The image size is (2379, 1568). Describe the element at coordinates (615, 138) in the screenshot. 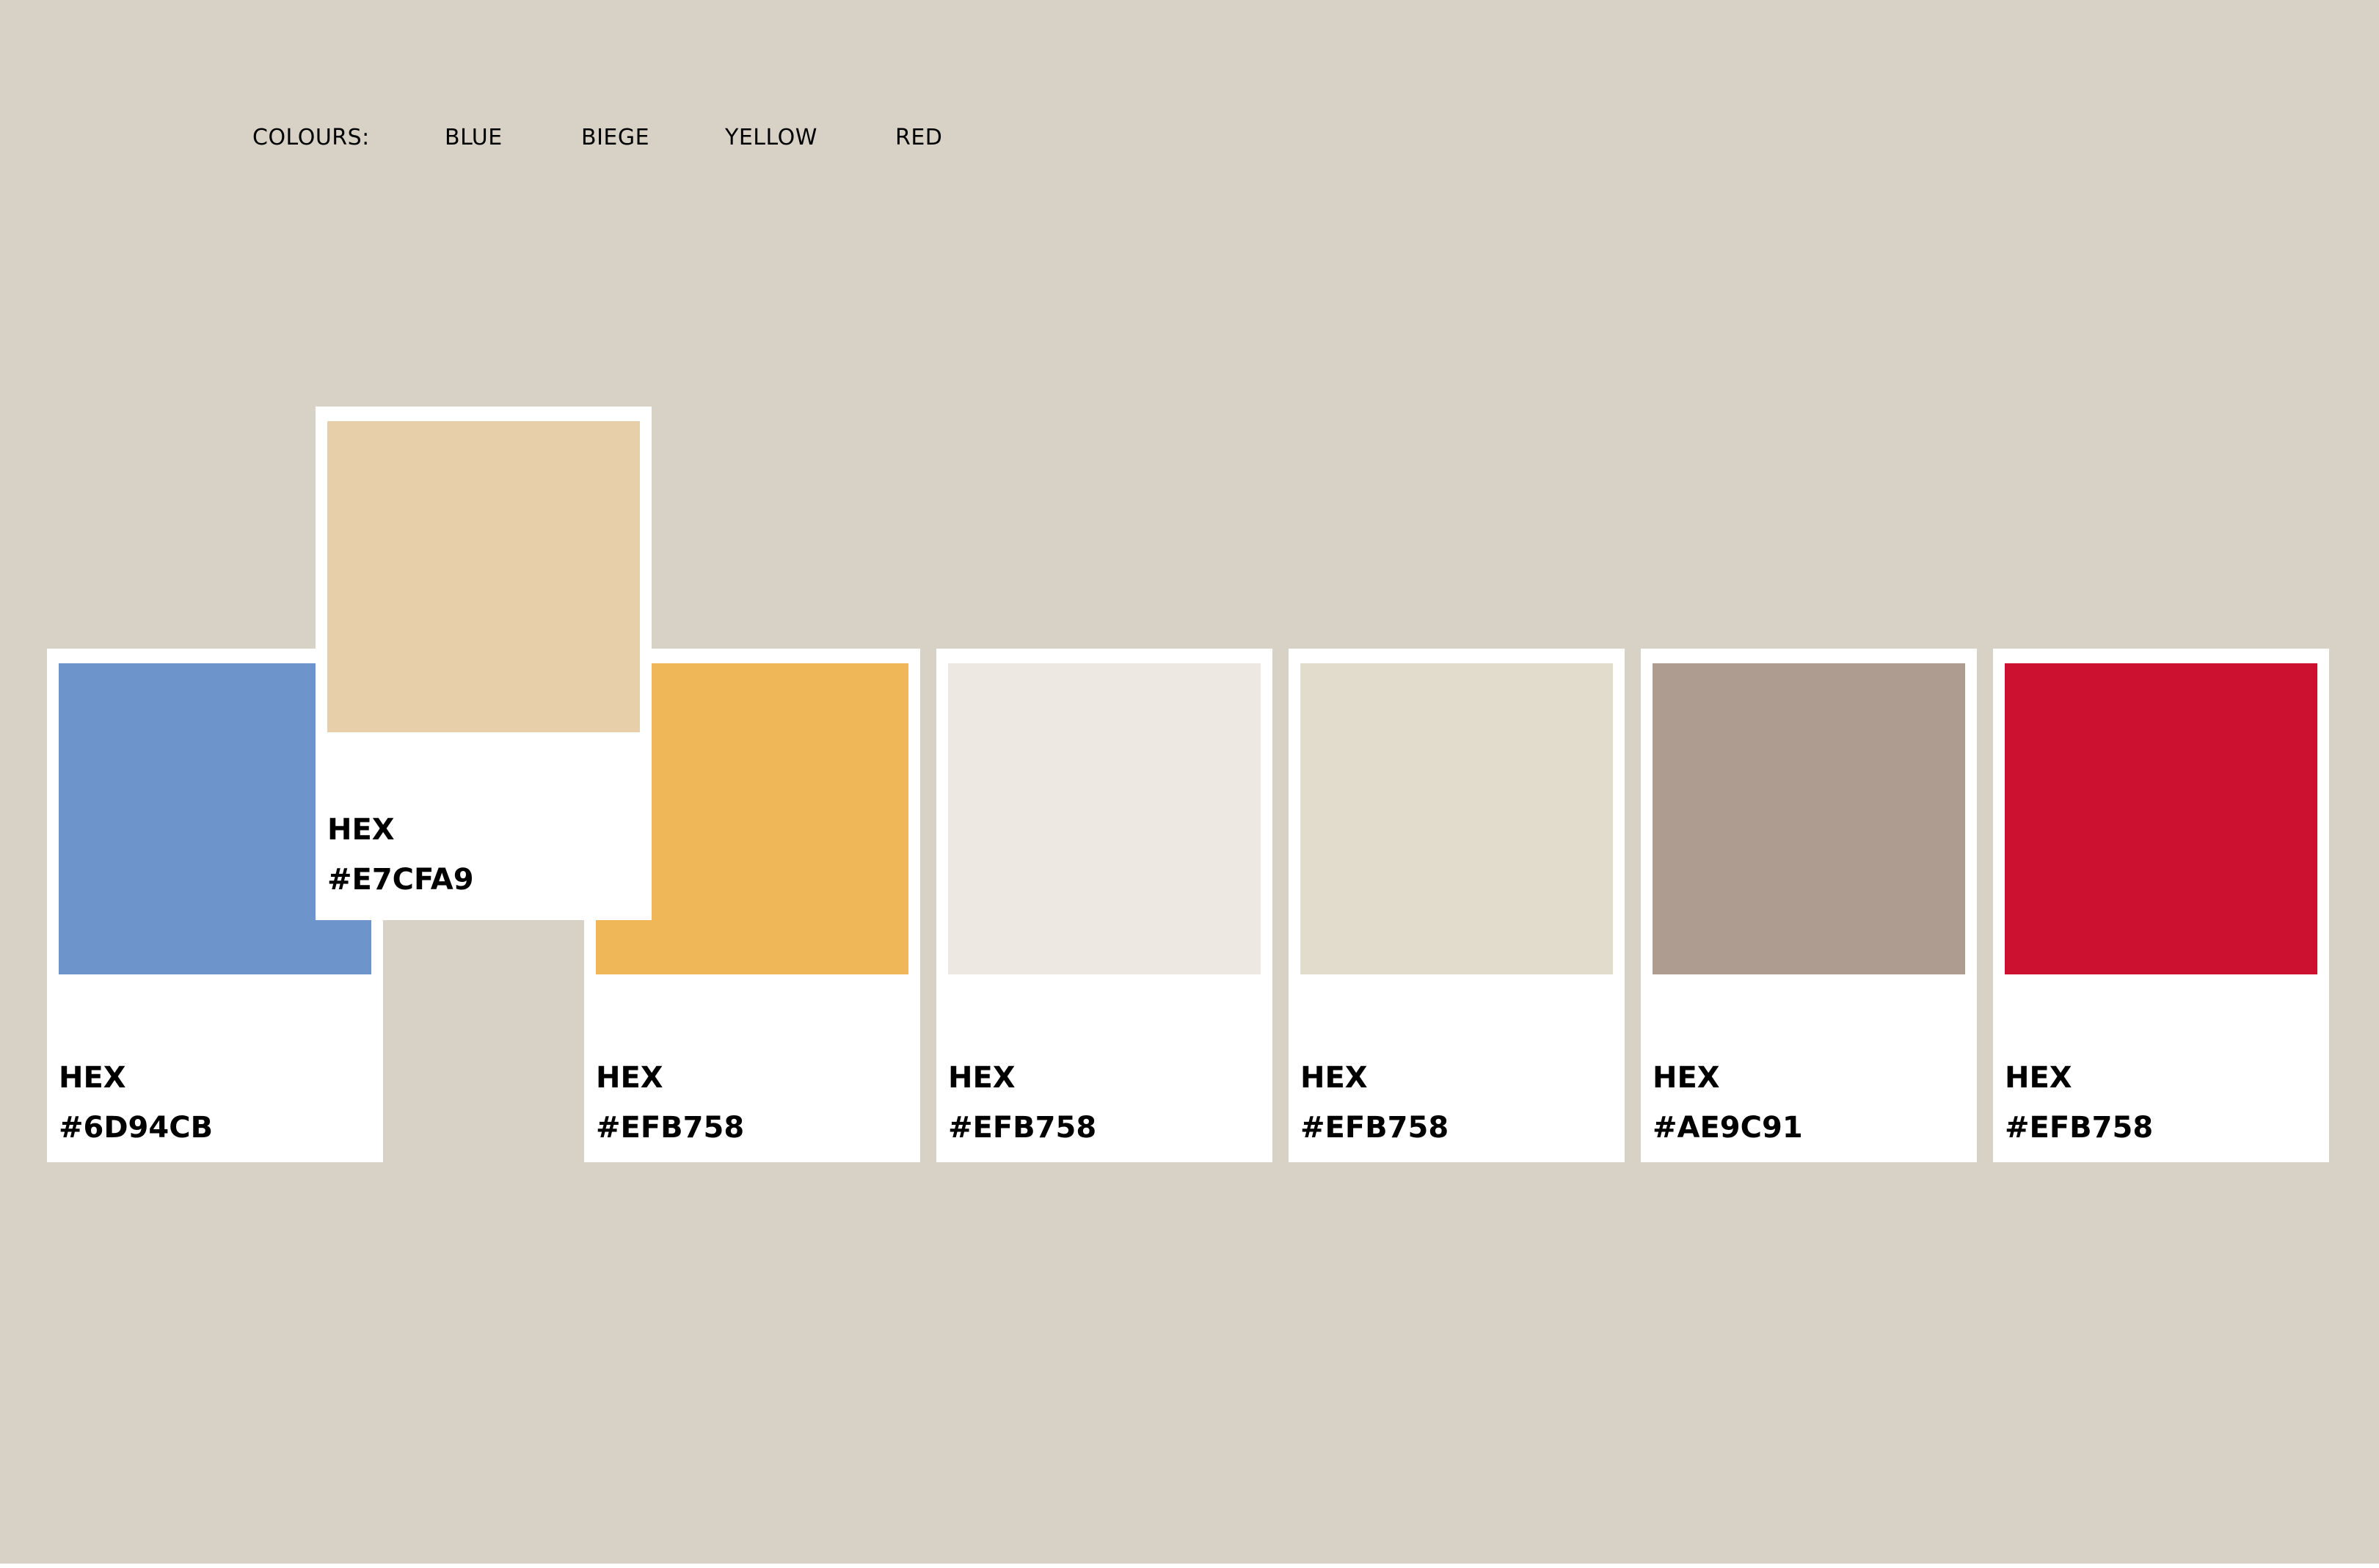

I see `filter-biege: BIEGE` at that location.